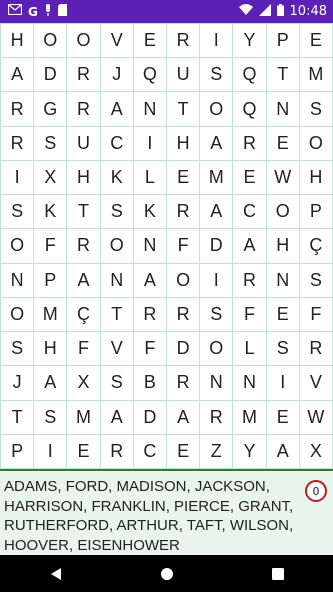 This screenshot has width=333, height=592. I want to click on back-button, so click(56, 574).